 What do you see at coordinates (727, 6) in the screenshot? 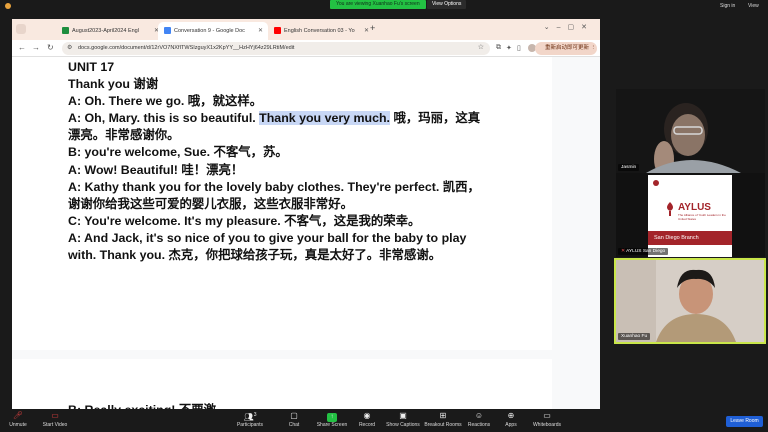
I see `sign-in-link: Sign in` at bounding box center [727, 6].